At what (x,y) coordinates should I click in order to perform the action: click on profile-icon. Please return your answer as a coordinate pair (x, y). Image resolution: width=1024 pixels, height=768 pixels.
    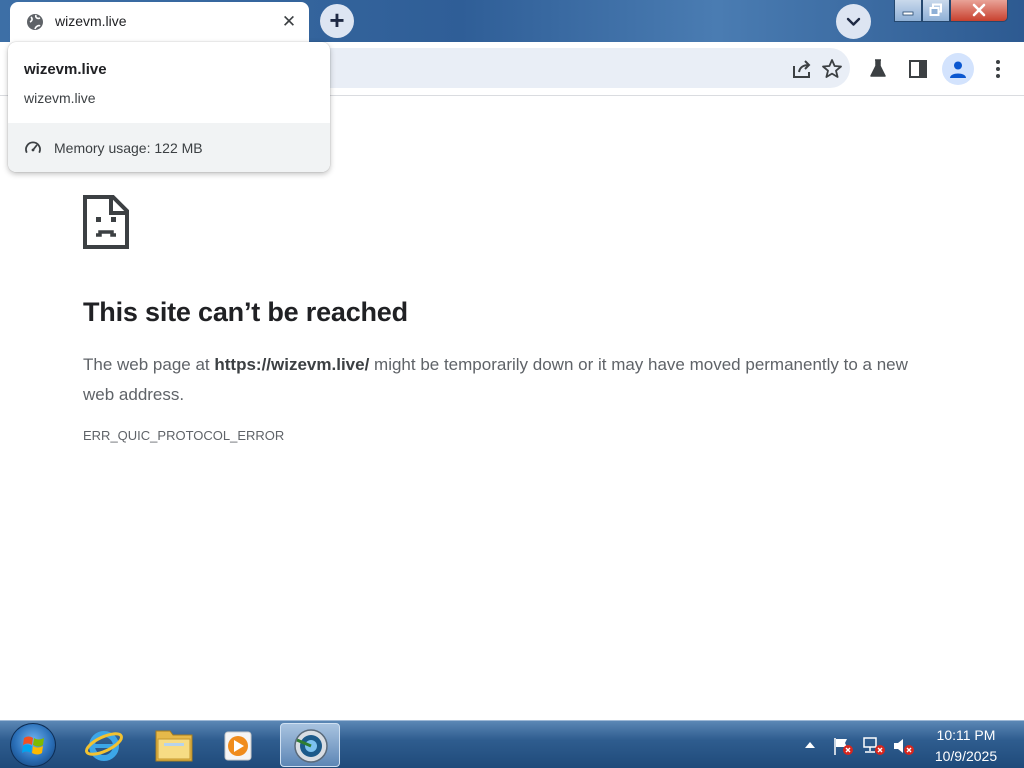
    Looking at the image, I should click on (958, 69).